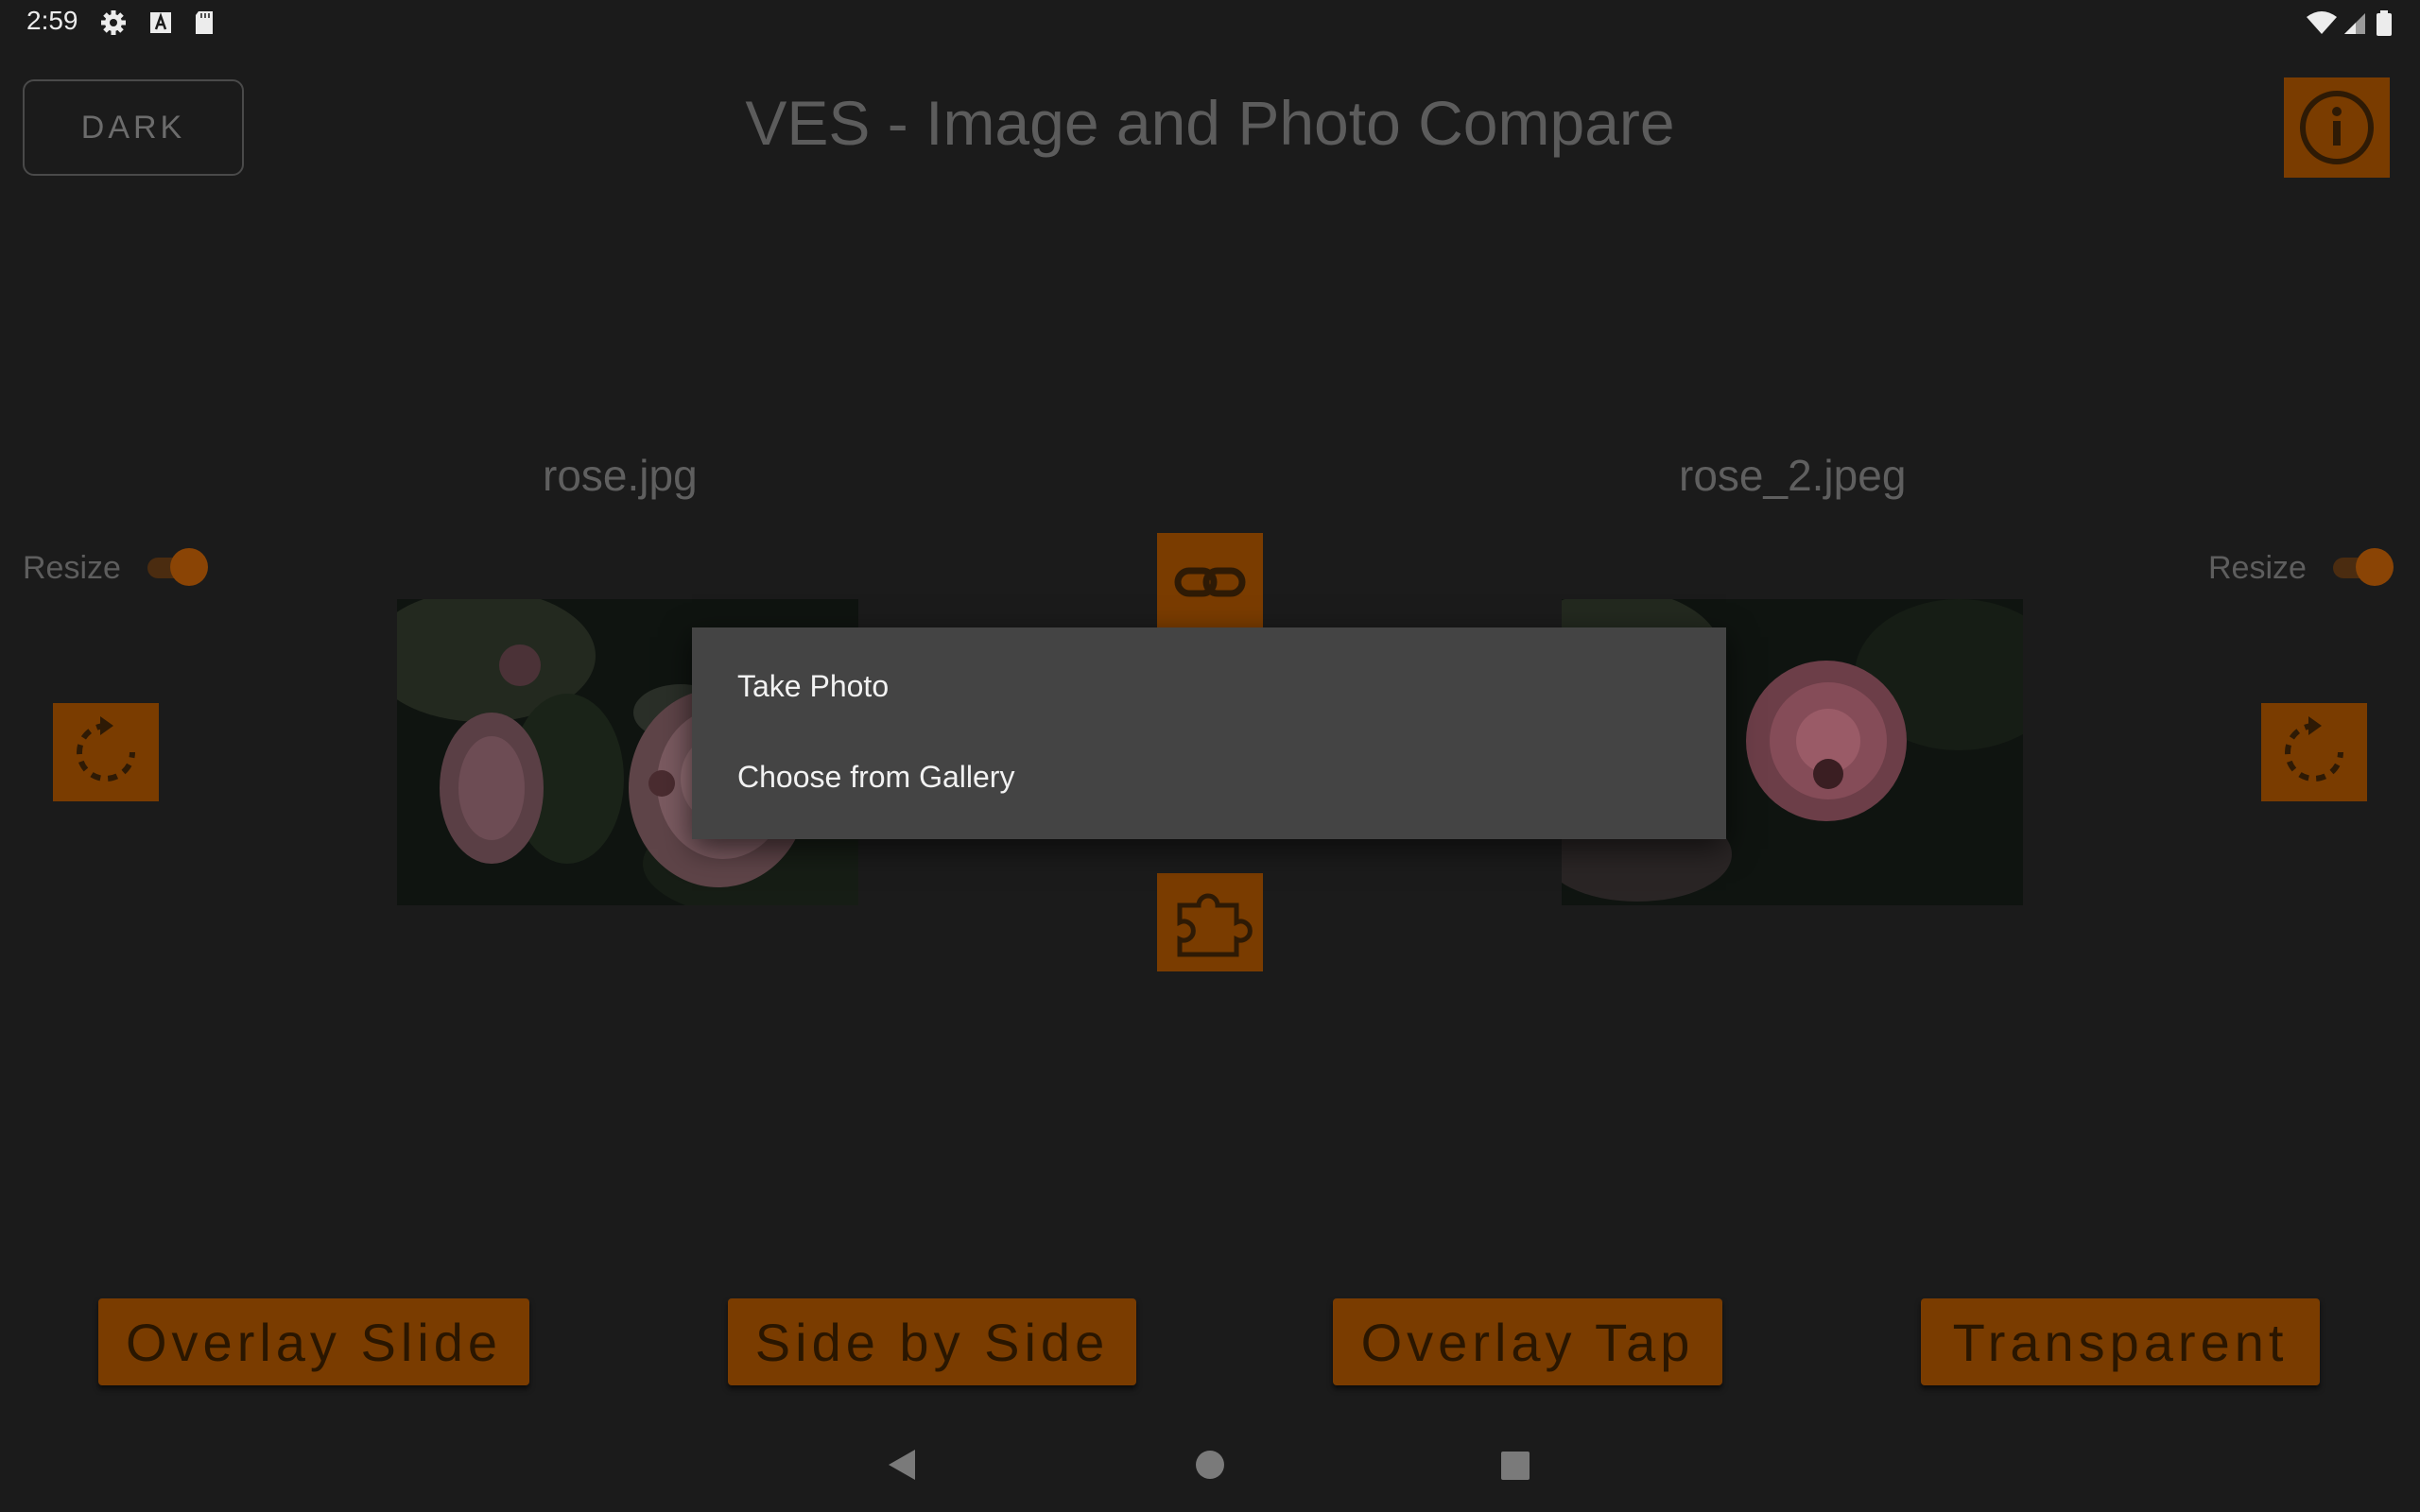  Describe the element at coordinates (72, 568) in the screenshot. I see `left-resize-label: Resize` at that location.